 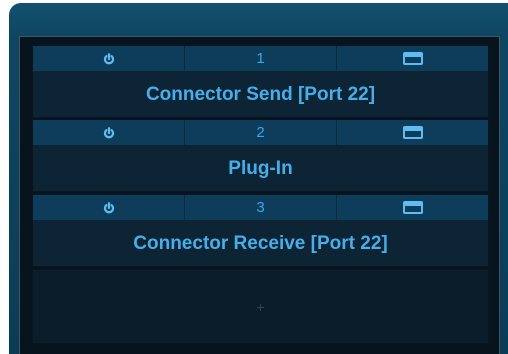 I want to click on slot-toolbar: 2, so click(x=260, y=132).